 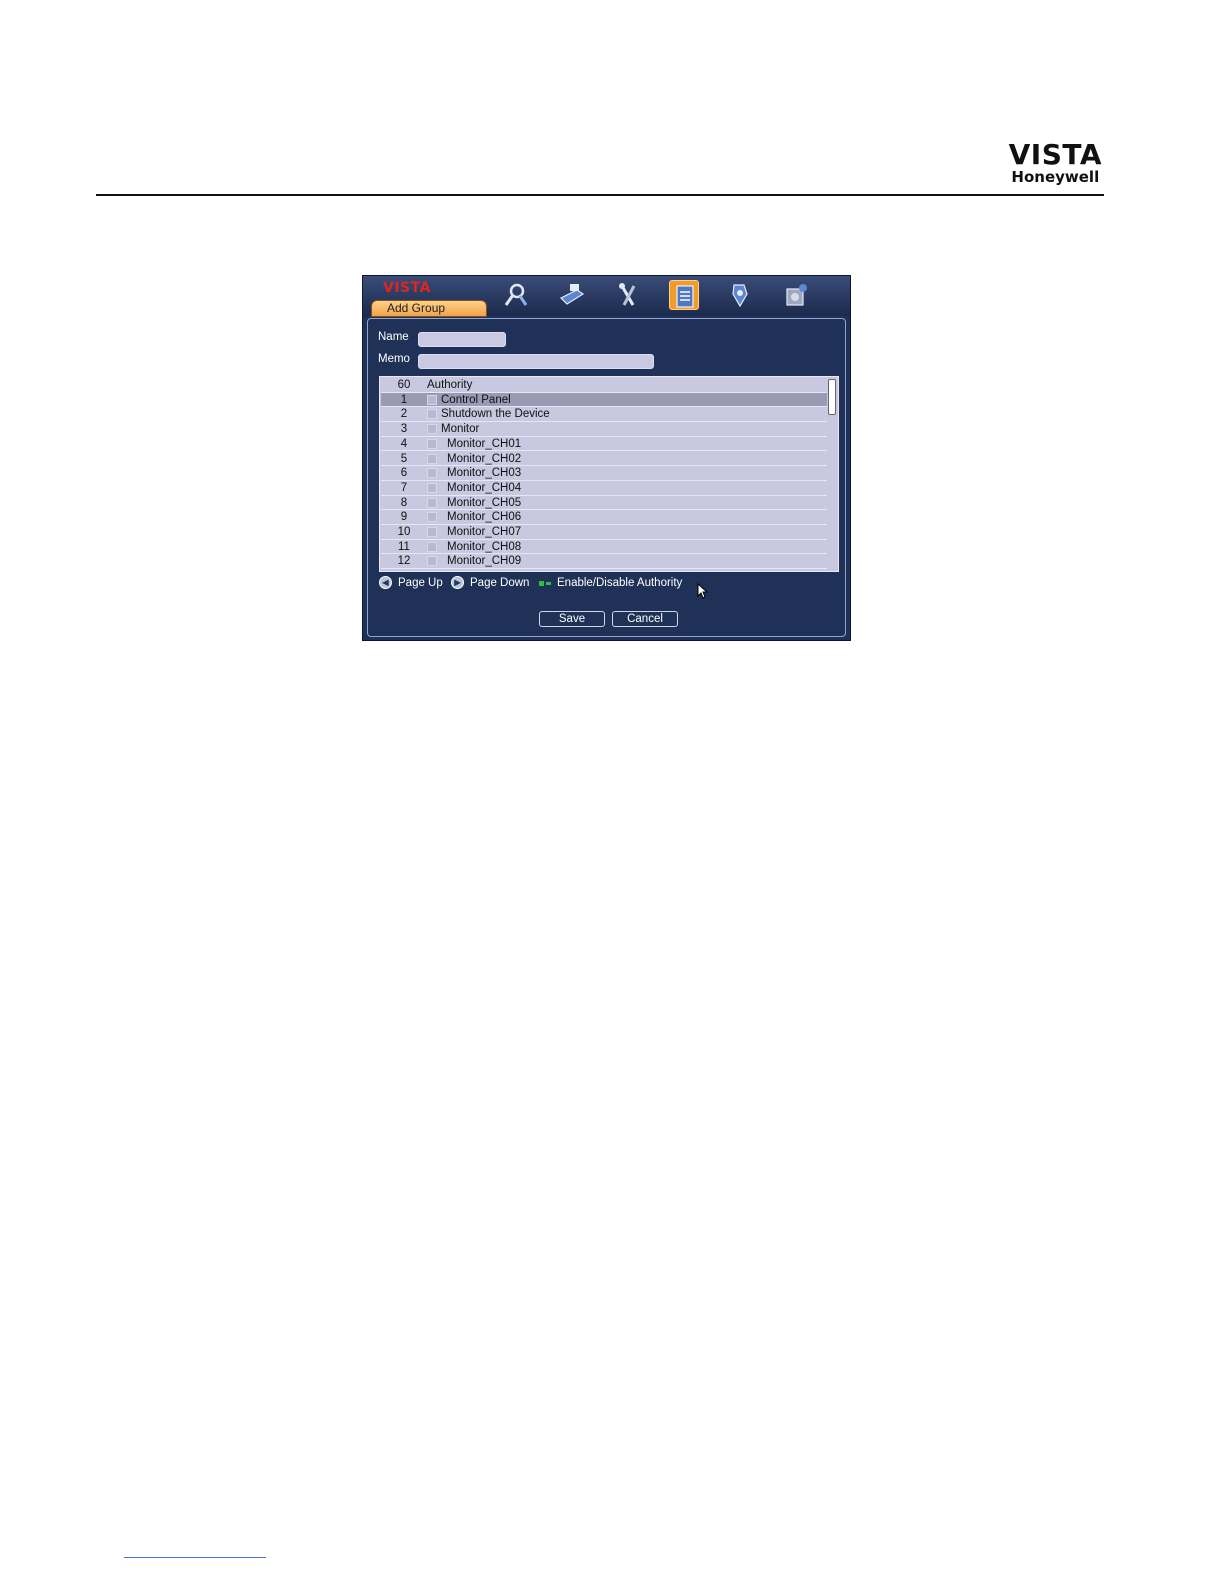 I want to click on authority-row: 8 Monitor_CH05, so click(x=604, y=503).